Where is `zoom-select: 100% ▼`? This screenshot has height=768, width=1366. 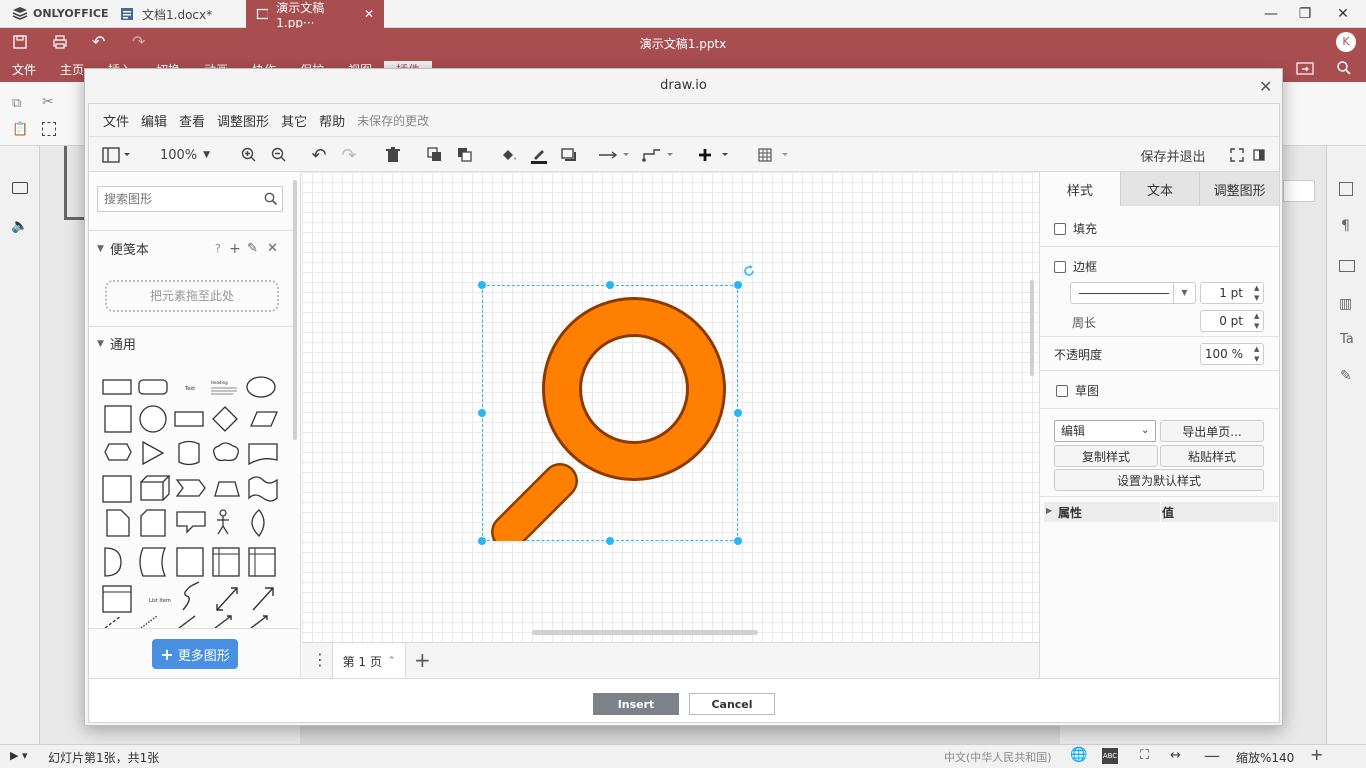
zoom-select: 100% ▼ is located at coordinates (185, 155).